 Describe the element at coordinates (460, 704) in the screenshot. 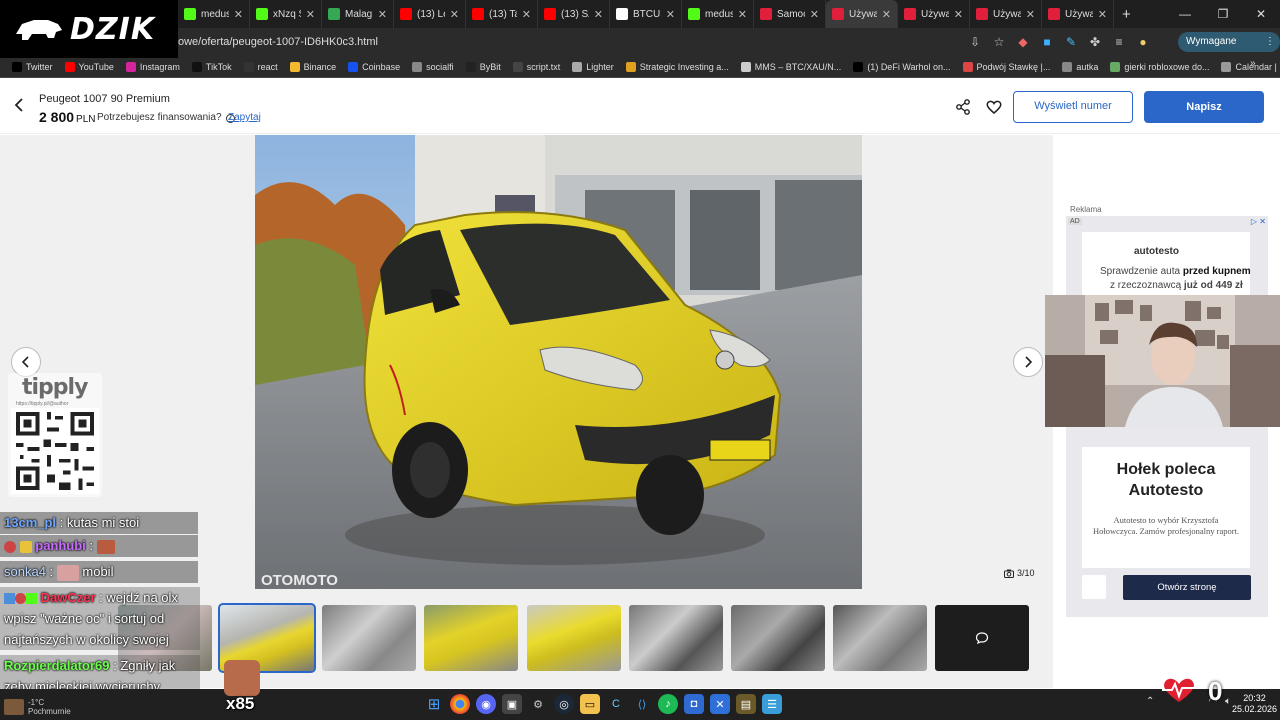

I see `chrome-icon` at that location.